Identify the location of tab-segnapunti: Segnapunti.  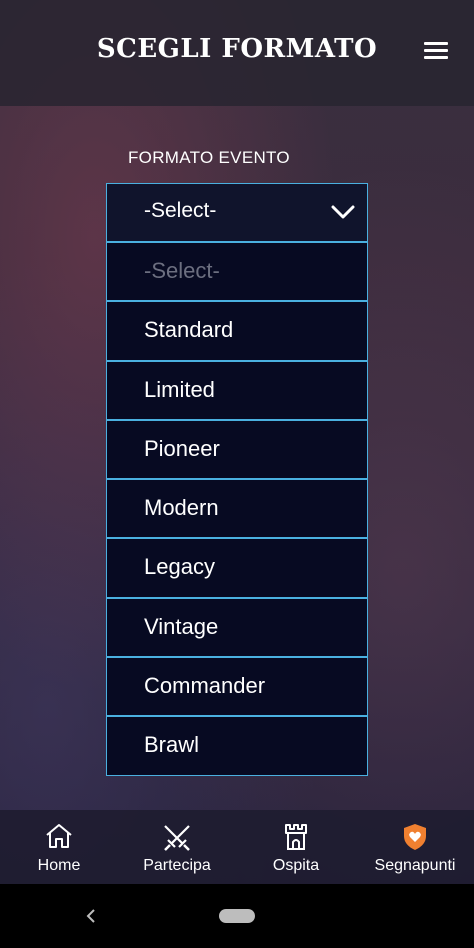
(415, 847).